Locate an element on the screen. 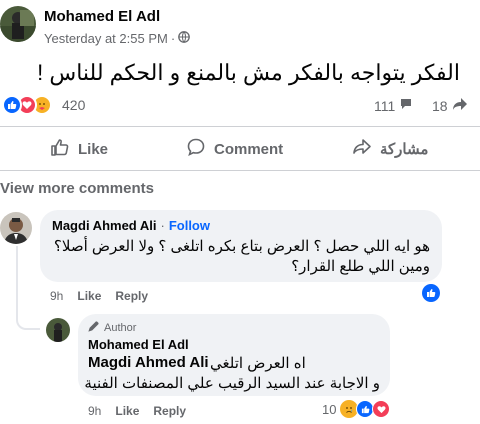 The width and height of the screenshot is (480, 424). comment-time: 9h is located at coordinates (56, 296).